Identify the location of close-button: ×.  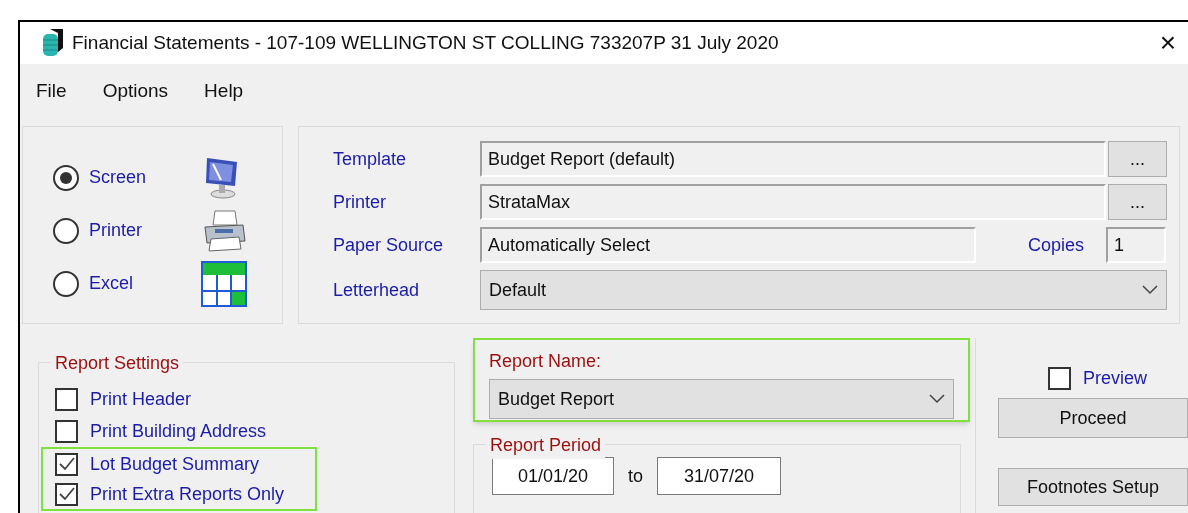
(1167, 43).